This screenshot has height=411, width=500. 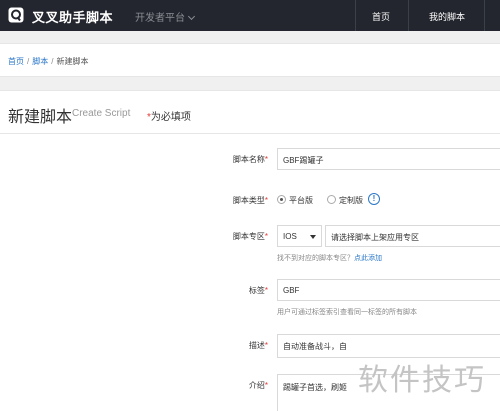 I want to click on required-note: *为必填项, so click(x=169, y=115).